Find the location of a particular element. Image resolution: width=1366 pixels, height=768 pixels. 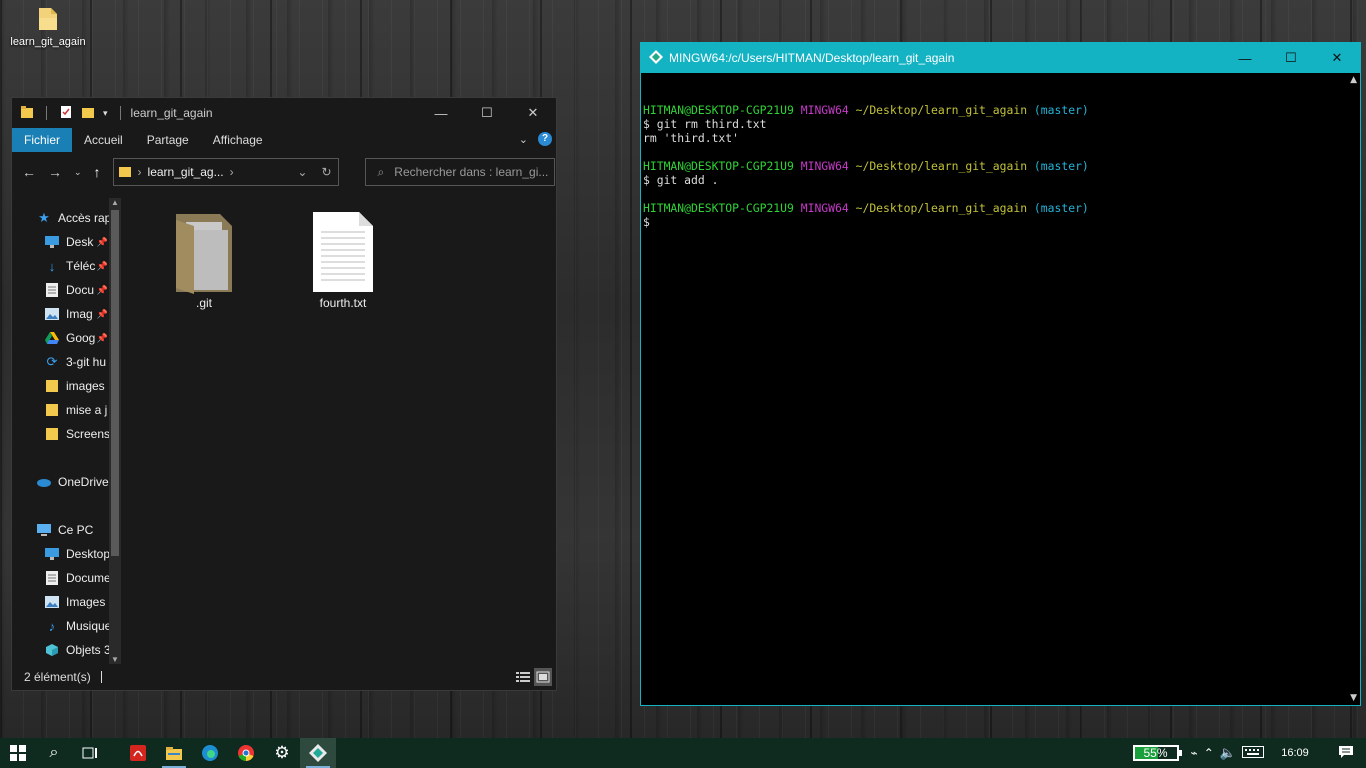

address-dropdown-icon: ⌄ is located at coordinates (302, 172).